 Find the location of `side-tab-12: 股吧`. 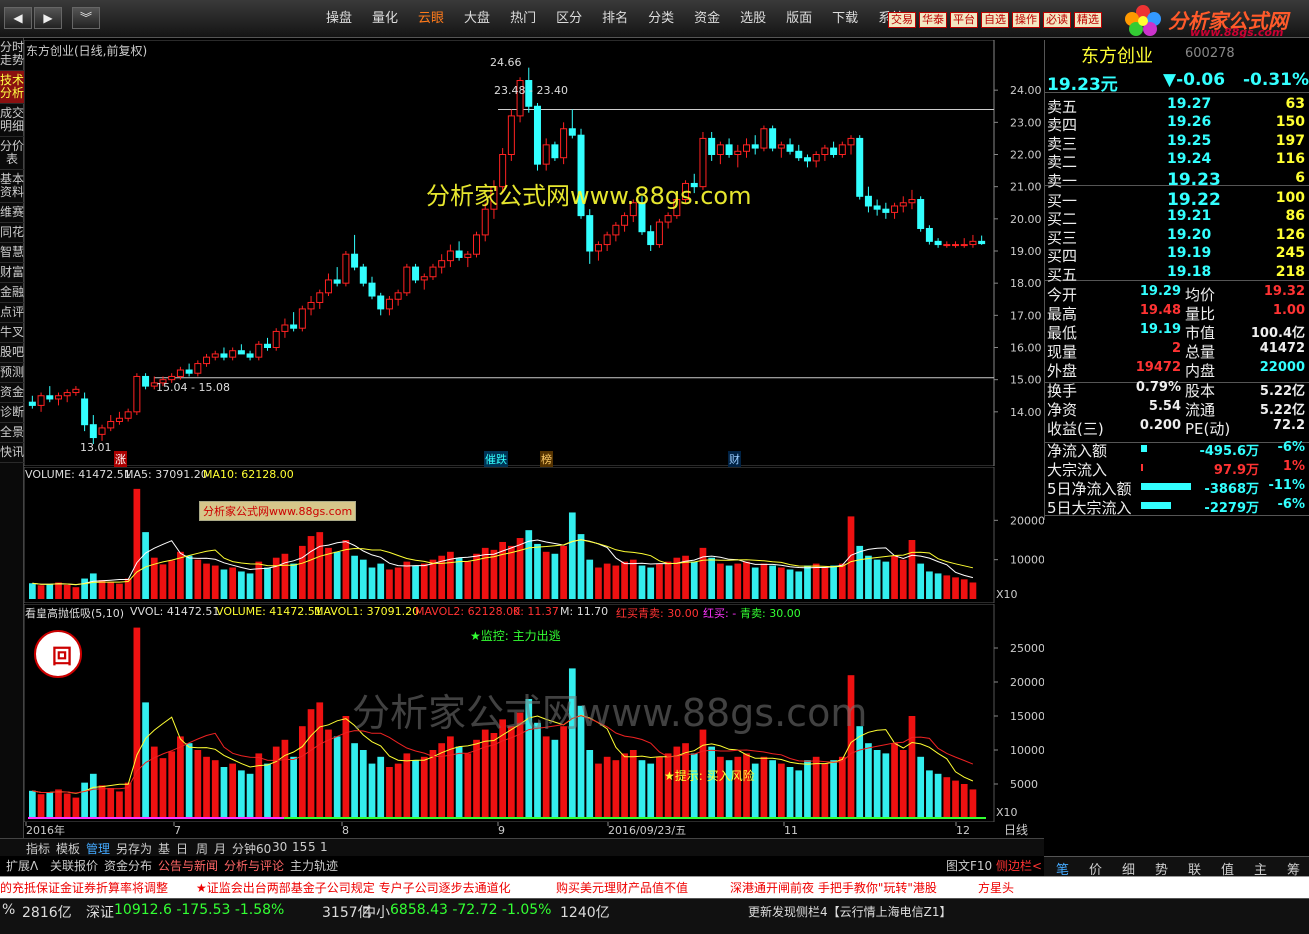

side-tab-12: 股吧 is located at coordinates (12, 353).